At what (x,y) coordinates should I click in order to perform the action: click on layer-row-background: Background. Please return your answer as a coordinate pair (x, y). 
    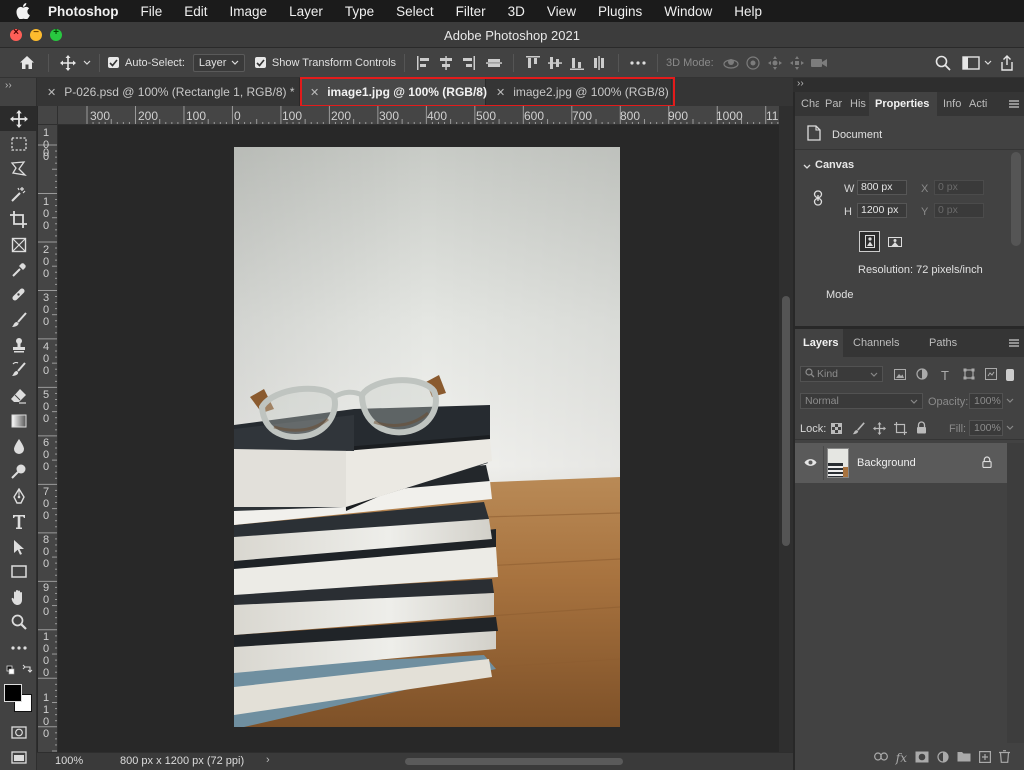
    Looking at the image, I should click on (901, 463).